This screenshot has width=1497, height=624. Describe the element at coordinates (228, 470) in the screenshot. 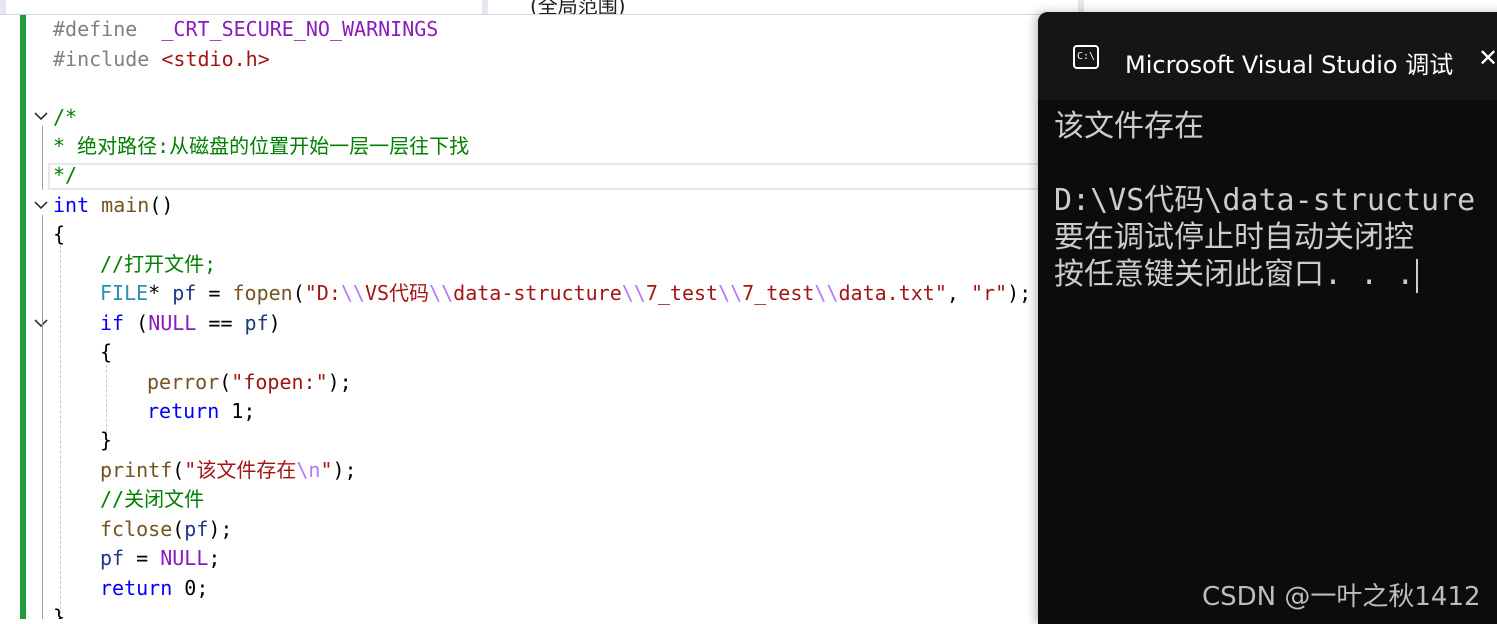

I see `code-line-16: printf("该文件存在\n");` at that location.